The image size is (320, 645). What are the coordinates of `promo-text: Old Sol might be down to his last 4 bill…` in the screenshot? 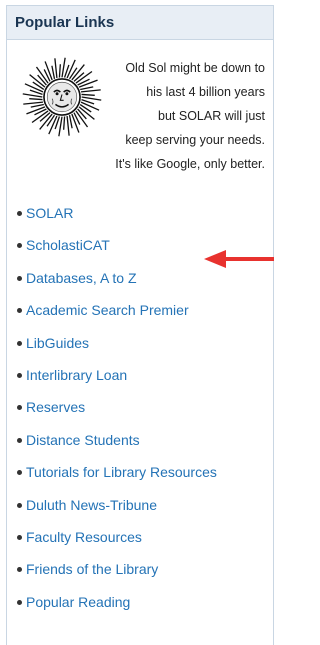 It's located at (170, 116).